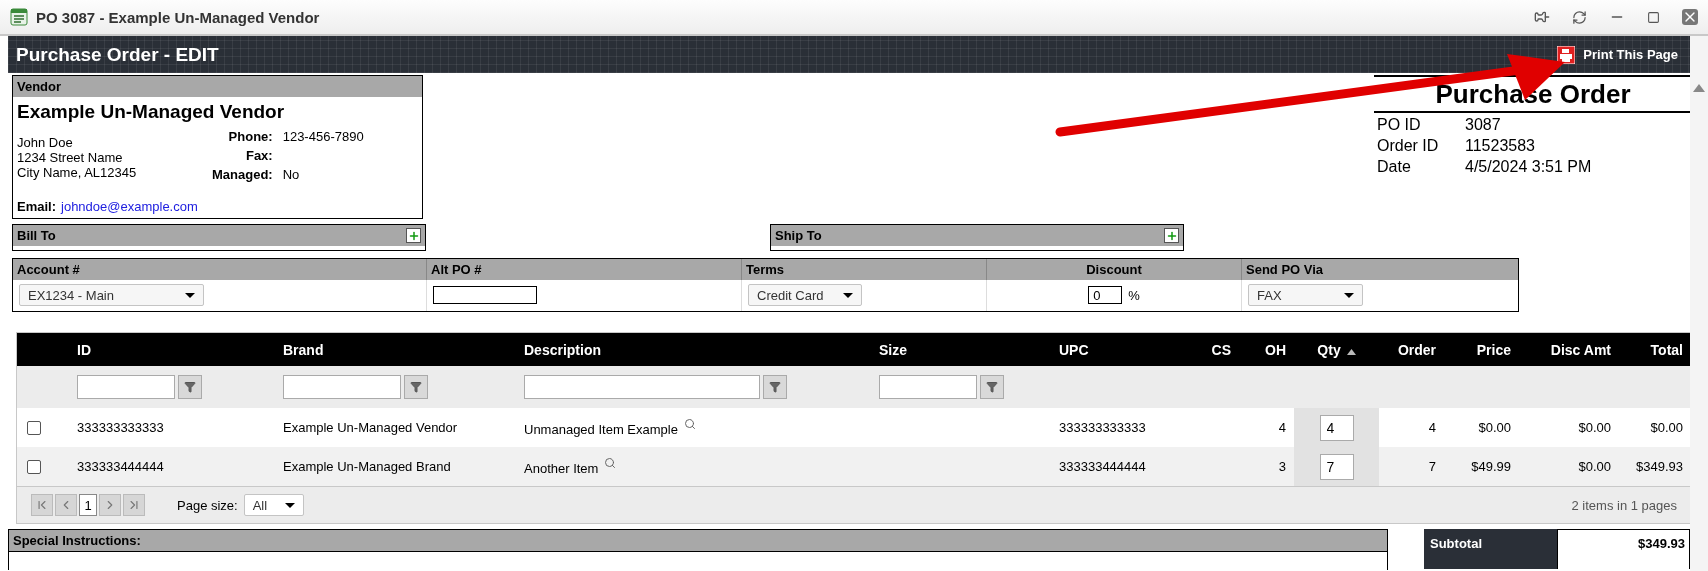  I want to click on table-cell: $49.99, so click(1481, 466).